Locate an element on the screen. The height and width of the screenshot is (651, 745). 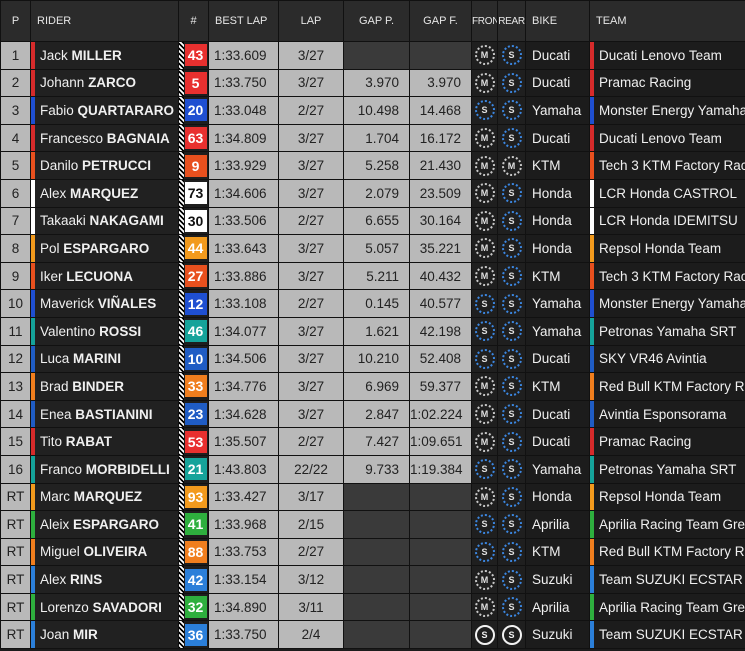
rider-first-name: Danilo is located at coordinates (59, 166).